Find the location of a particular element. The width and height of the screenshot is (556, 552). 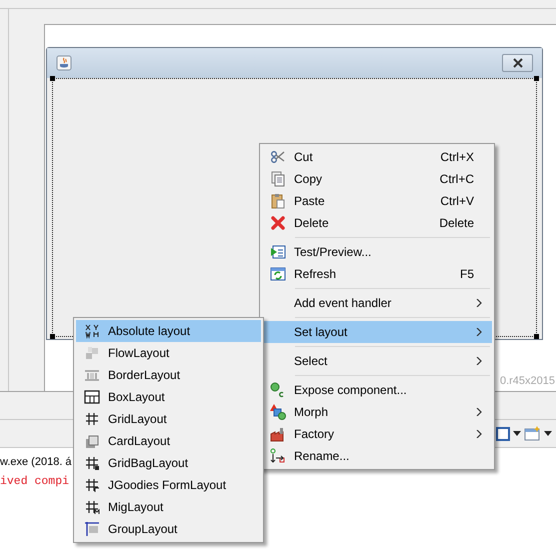

console-line: ived compi is located at coordinates (35, 482).